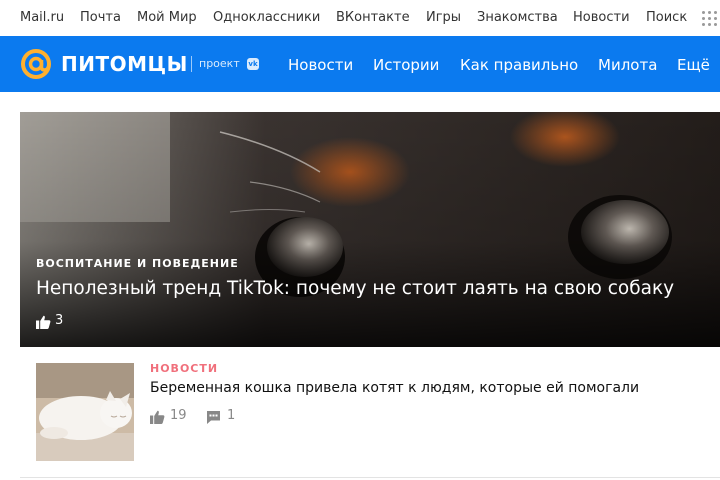 The image size is (720, 480). What do you see at coordinates (223, 417) in the screenshot?
I see `article-comments: 1` at bounding box center [223, 417].